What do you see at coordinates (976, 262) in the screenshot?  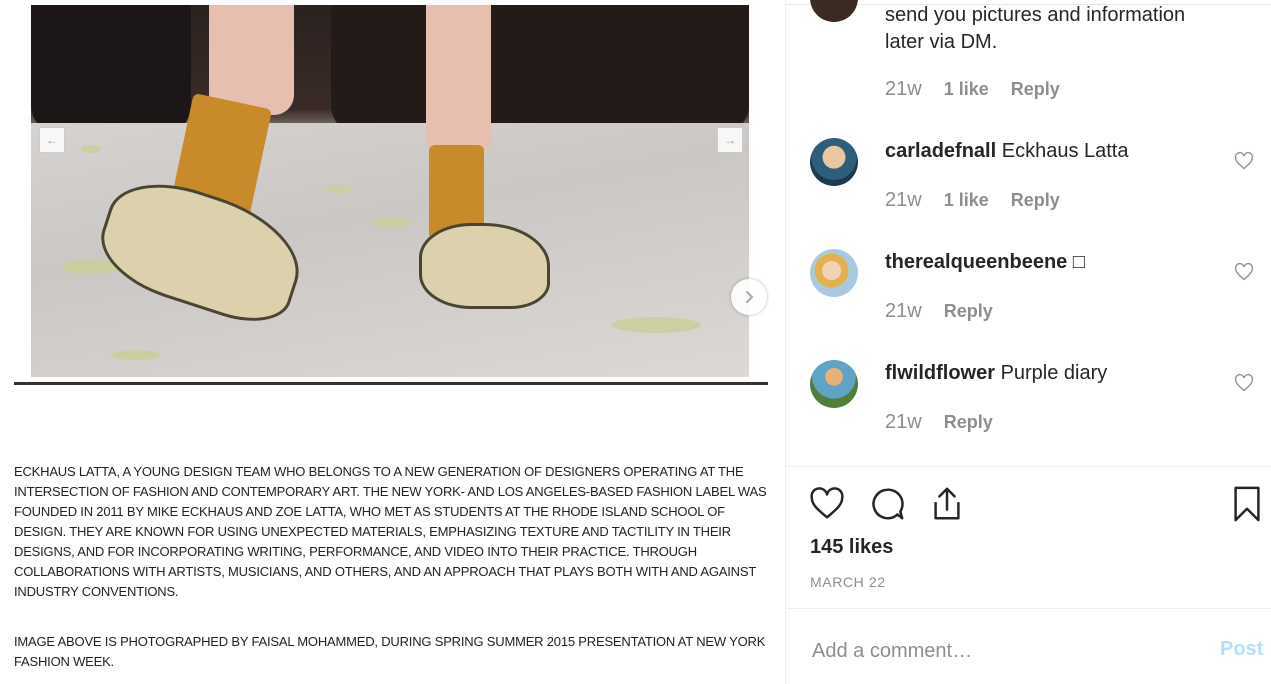 I see `comment-username: therealqueenbeene` at bounding box center [976, 262].